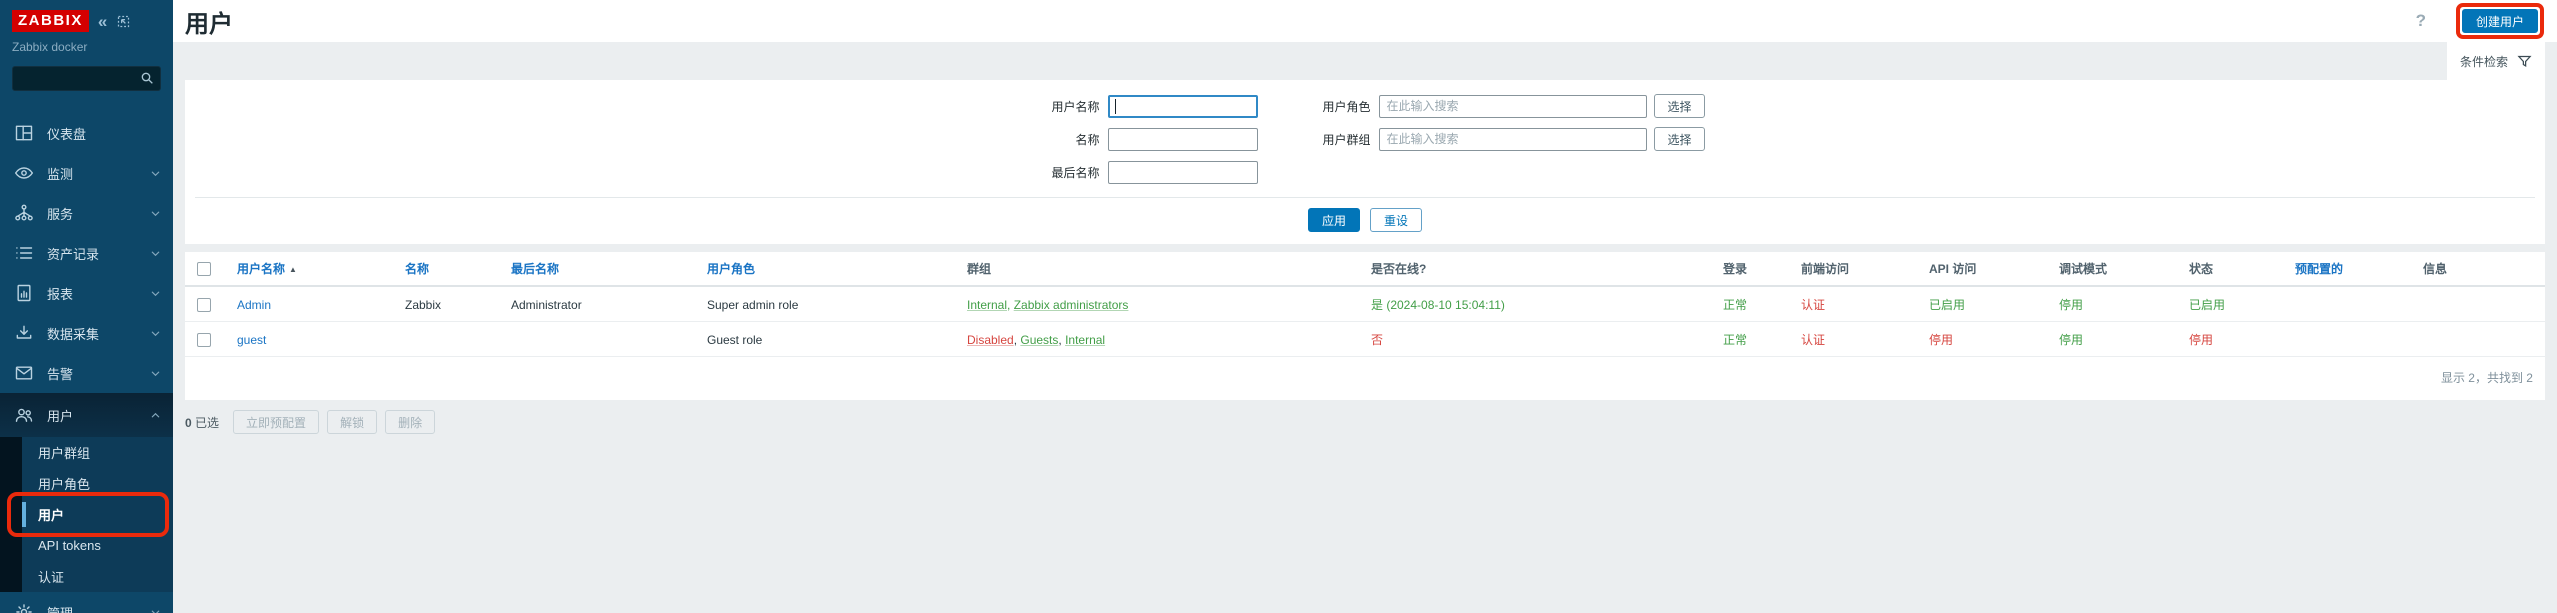  What do you see at coordinates (86, 78) in the screenshot?
I see `sidebar-search` at bounding box center [86, 78].